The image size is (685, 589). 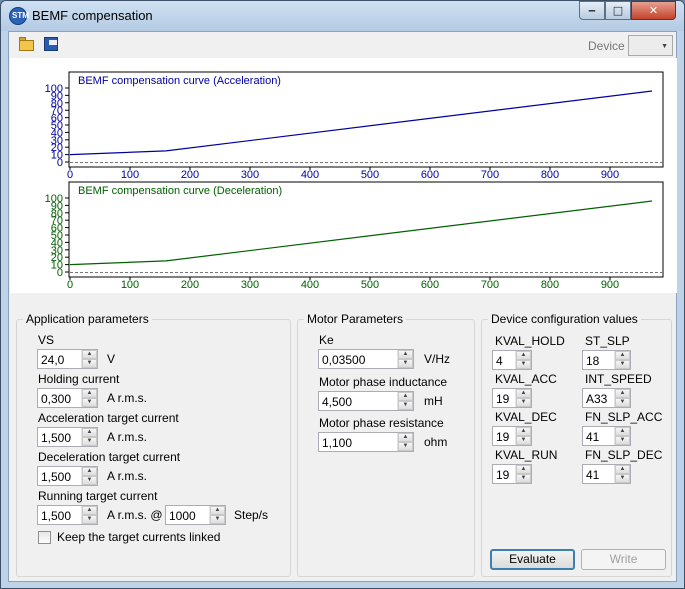 I want to click on resistance-input: 1,100 ▲ ▼, so click(x=366, y=442).